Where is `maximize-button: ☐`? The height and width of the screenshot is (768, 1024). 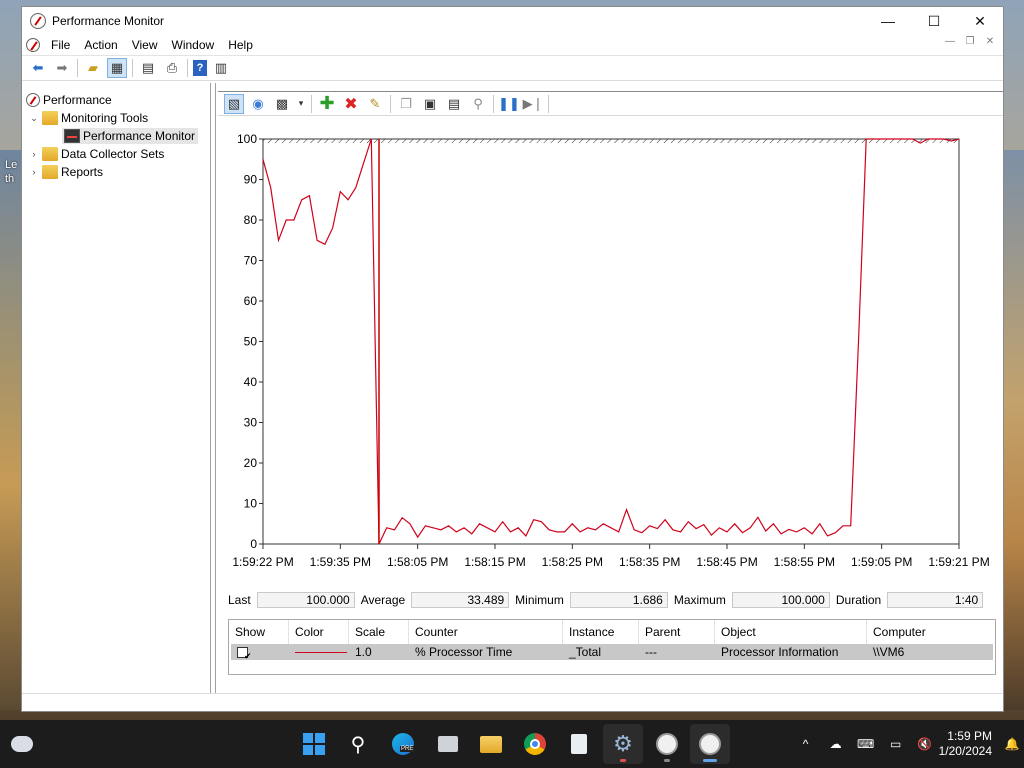 maximize-button: ☐ is located at coordinates (934, 21).